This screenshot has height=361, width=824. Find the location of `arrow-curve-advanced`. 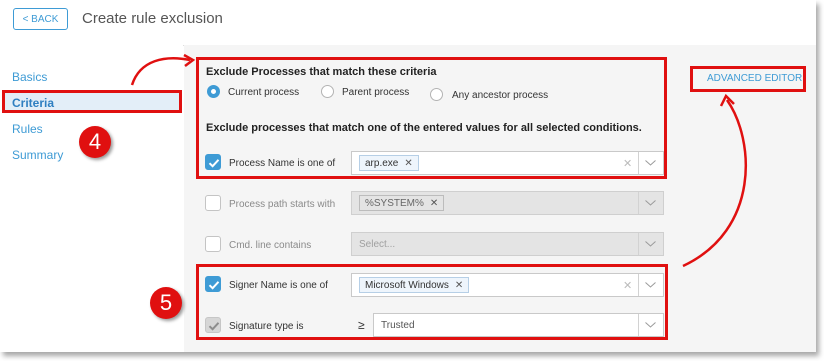

arrow-curve-advanced is located at coordinates (715, 183).